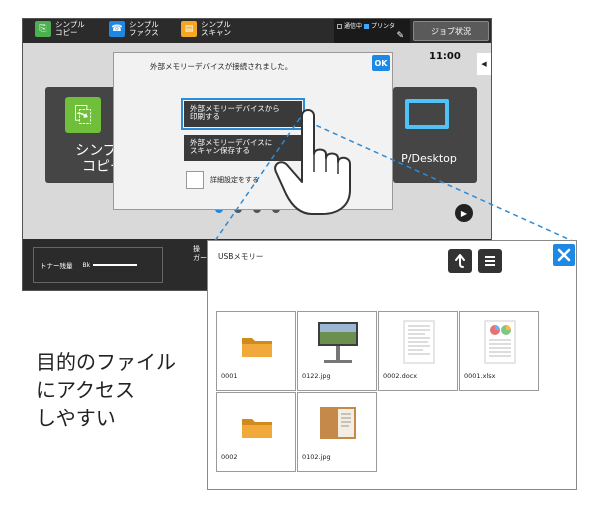 This screenshot has width=600, height=532. Describe the element at coordinates (115, 265) in the screenshot. I see `toner-bar` at that location.